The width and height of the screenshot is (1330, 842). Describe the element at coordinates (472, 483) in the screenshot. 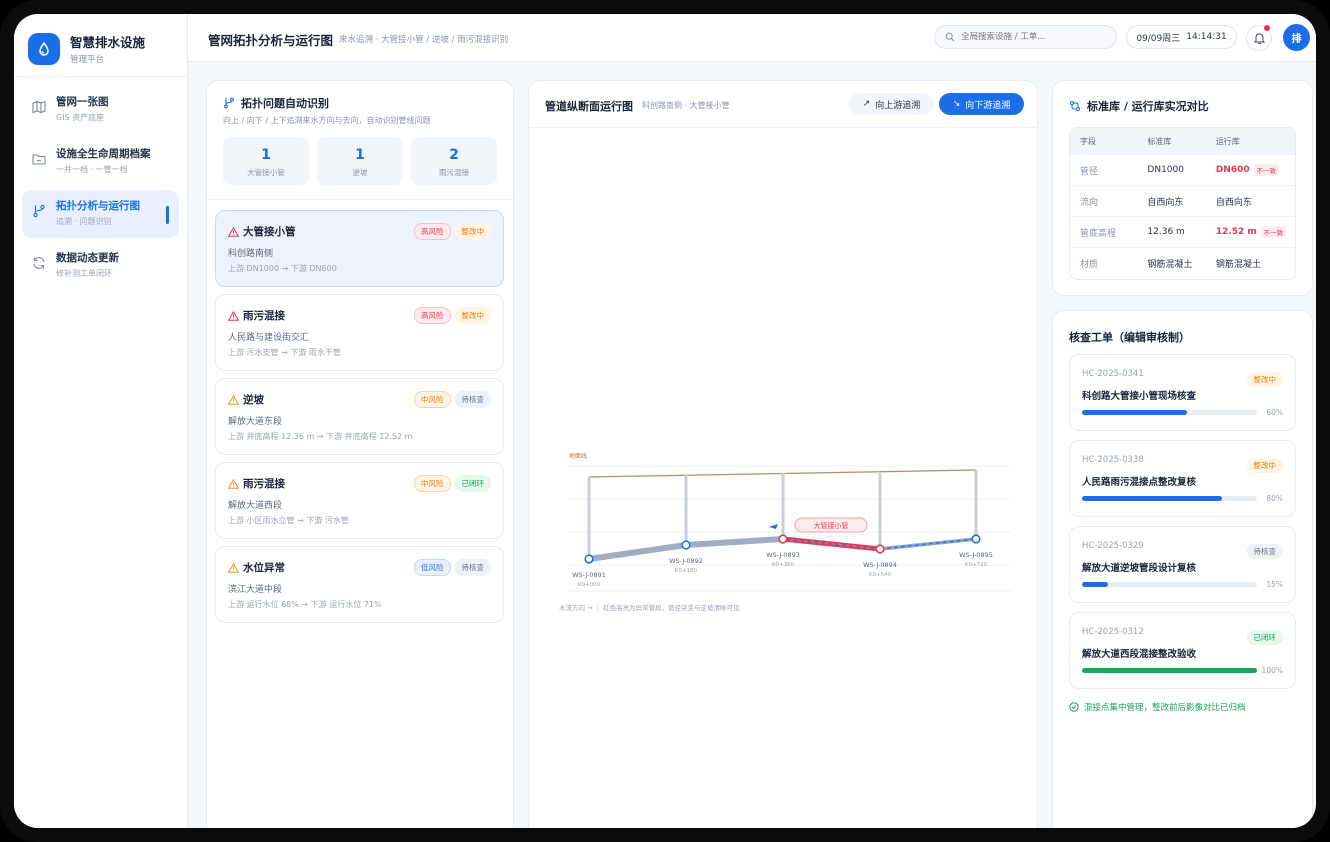

I see `status-badge: 已闭环` at that location.